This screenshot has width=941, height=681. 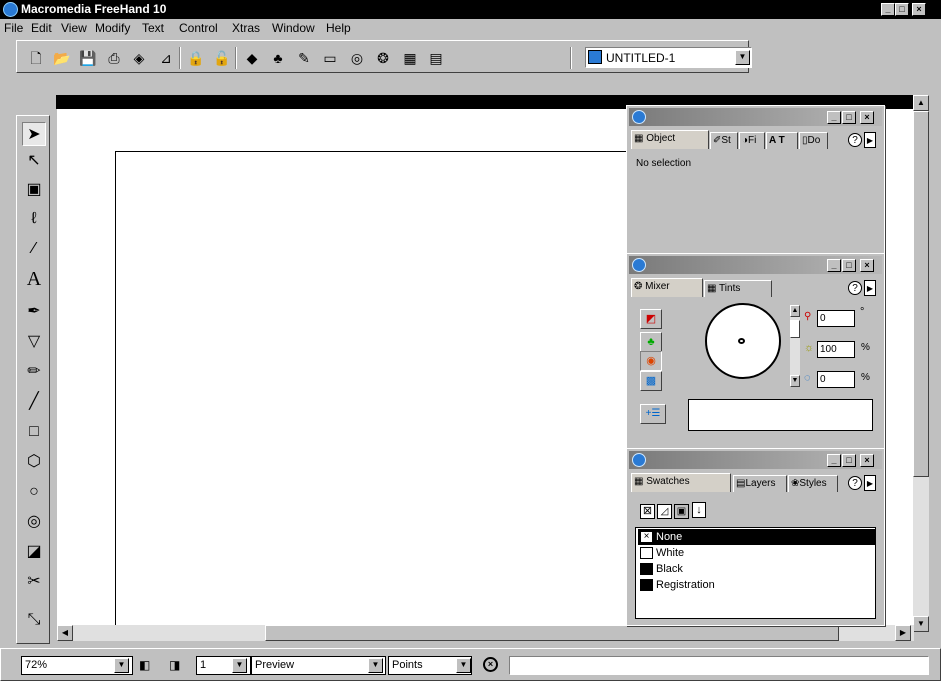 I want to click on polygon-tool-icon: ⬡, so click(x=34, y=462).